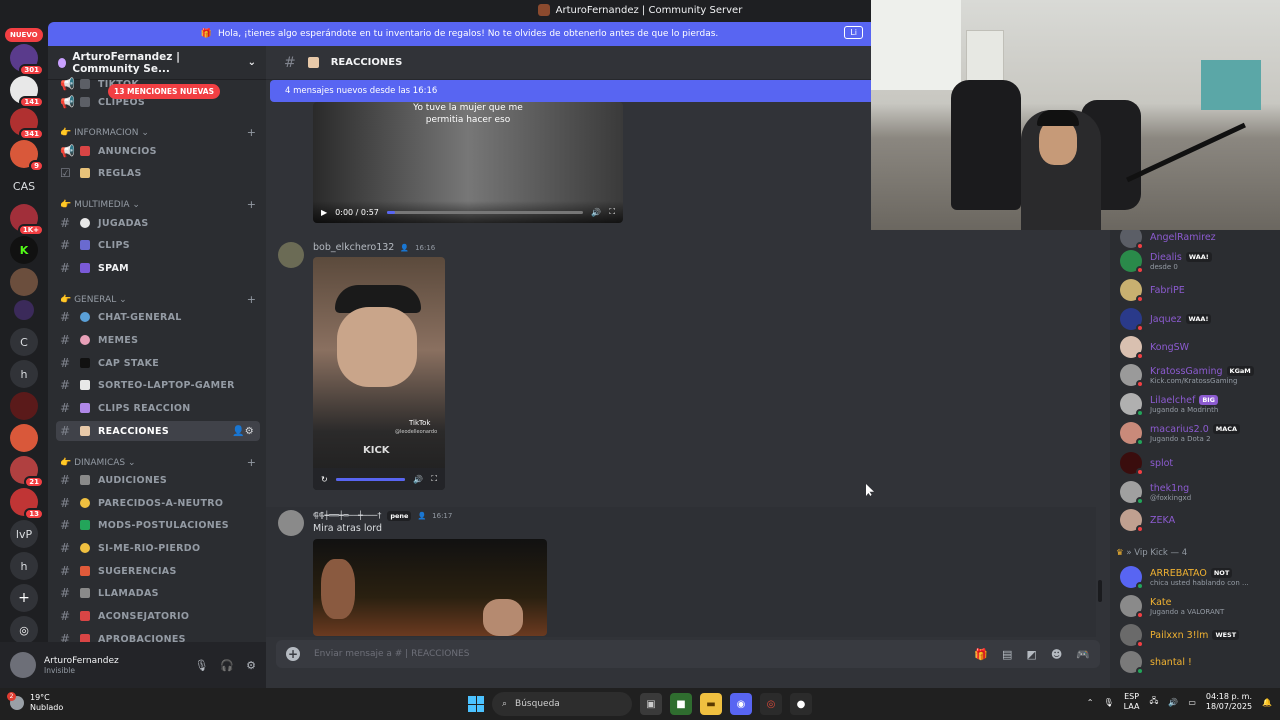 Image resolution: width=1280 pixels, height=720 pixels. Describe the element at coordinates (243, 431) in the screenshot. I see `channel-settings-icon: 👤⚙` at that location.